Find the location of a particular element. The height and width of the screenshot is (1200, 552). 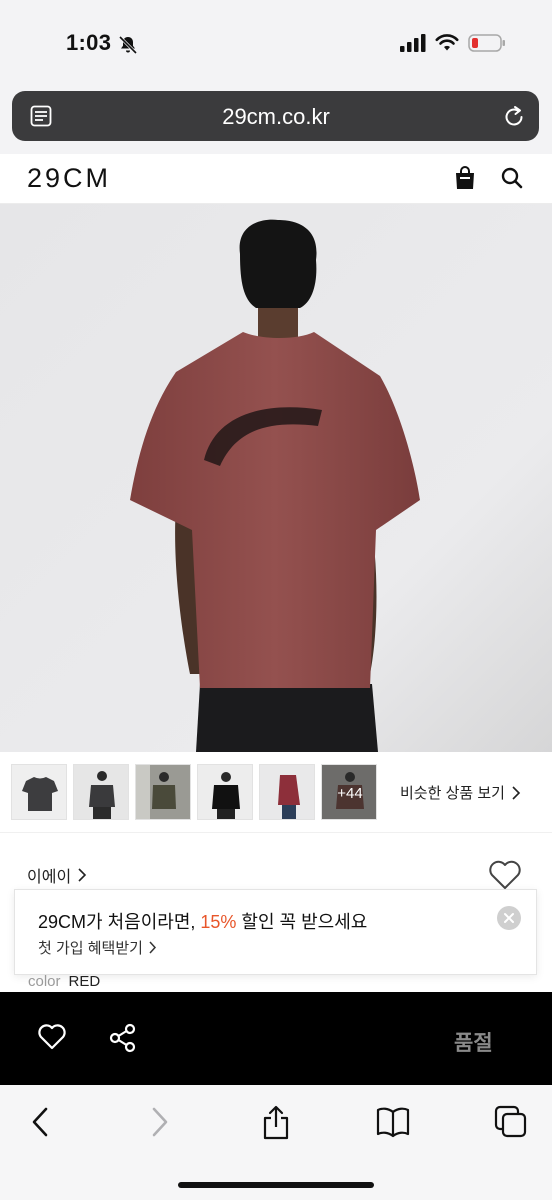

signup-benefit-link: 첫 가입 혜택받기 is located at coordinates (97, 947).